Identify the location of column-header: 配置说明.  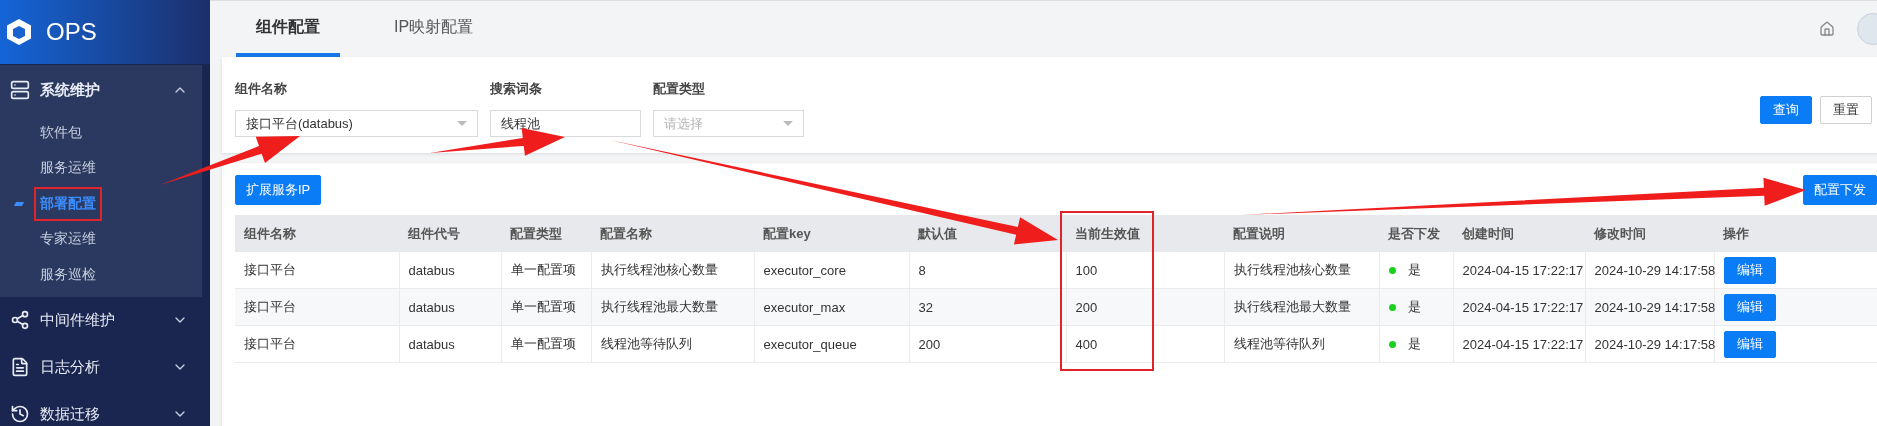
(1301, 233).